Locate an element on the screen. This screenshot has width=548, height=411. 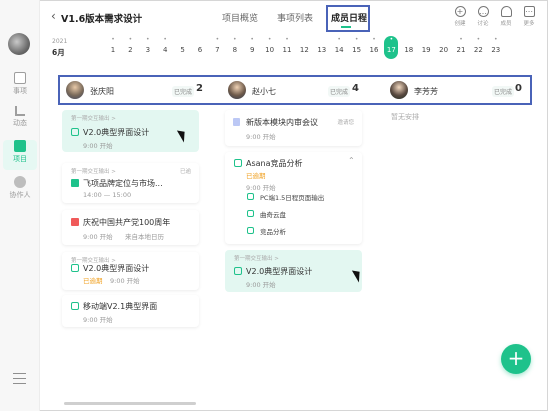
day-cell: • 9 is located at coordinates (252, 45).